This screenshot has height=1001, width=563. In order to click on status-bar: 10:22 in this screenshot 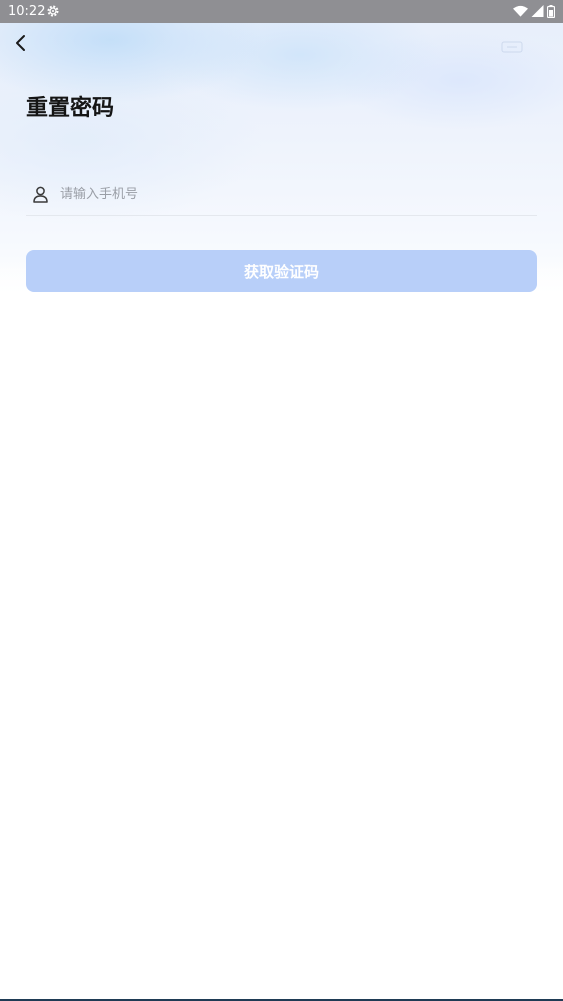, I will do `click(281, 11)`.